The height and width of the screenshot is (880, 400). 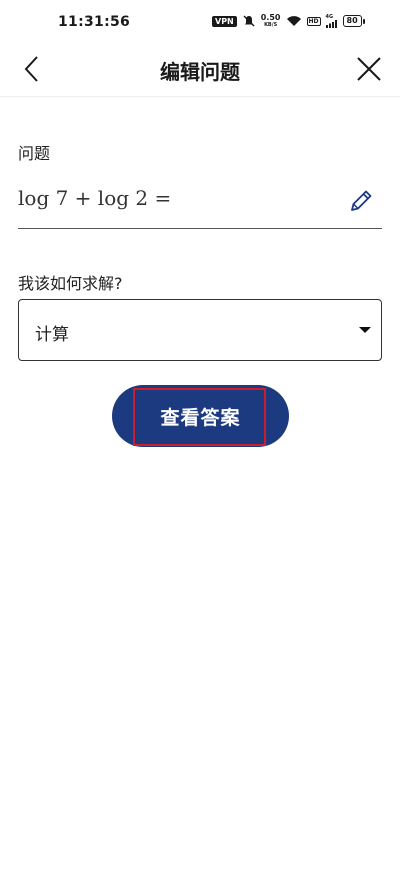 I want to click on hd-badge: HD, so click(x=313, y=21).